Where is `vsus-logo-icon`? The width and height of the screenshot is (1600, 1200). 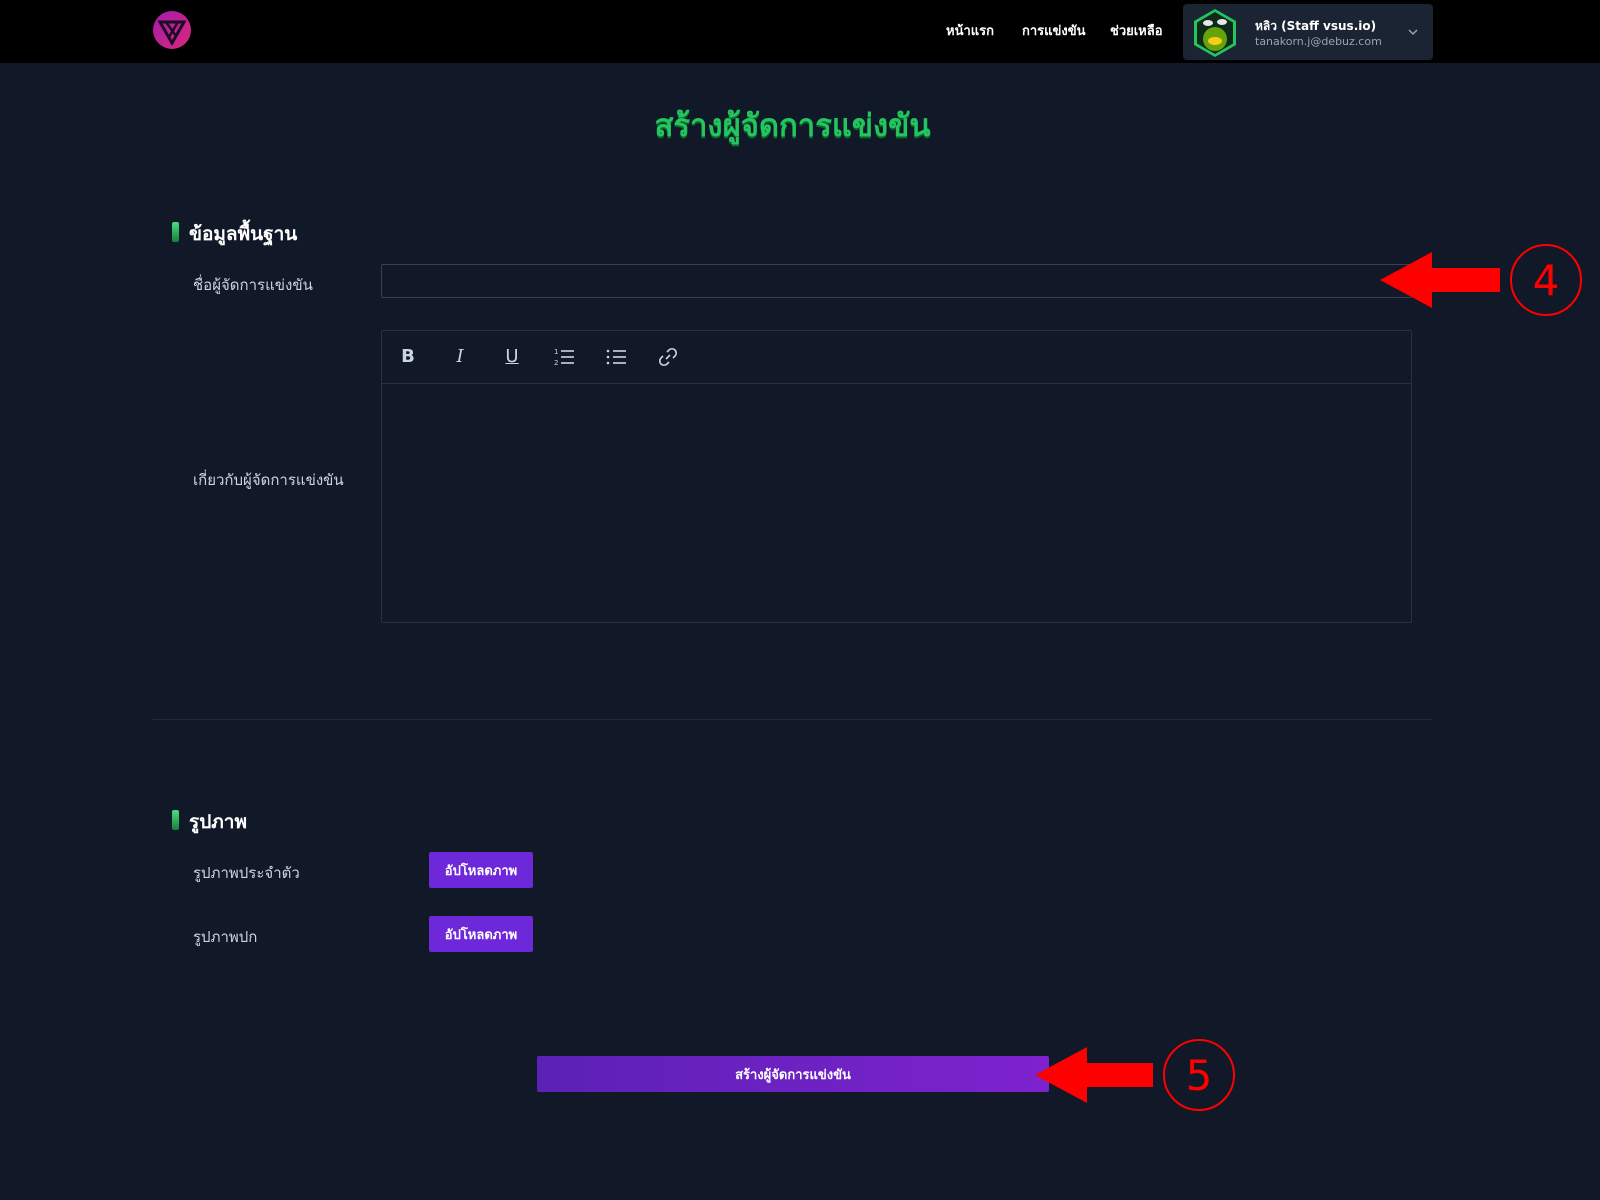 vsus-logo-icon is located at coordinates (172, 30).